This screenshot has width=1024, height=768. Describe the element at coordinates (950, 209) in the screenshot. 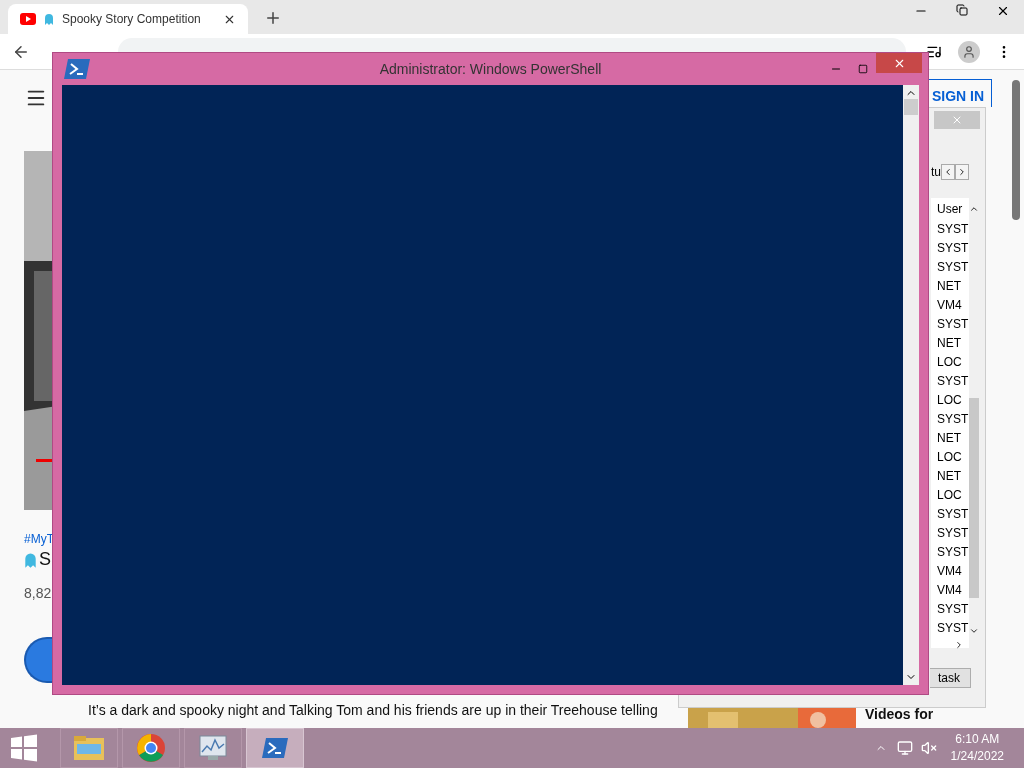

I see `column-header: User` at that location.